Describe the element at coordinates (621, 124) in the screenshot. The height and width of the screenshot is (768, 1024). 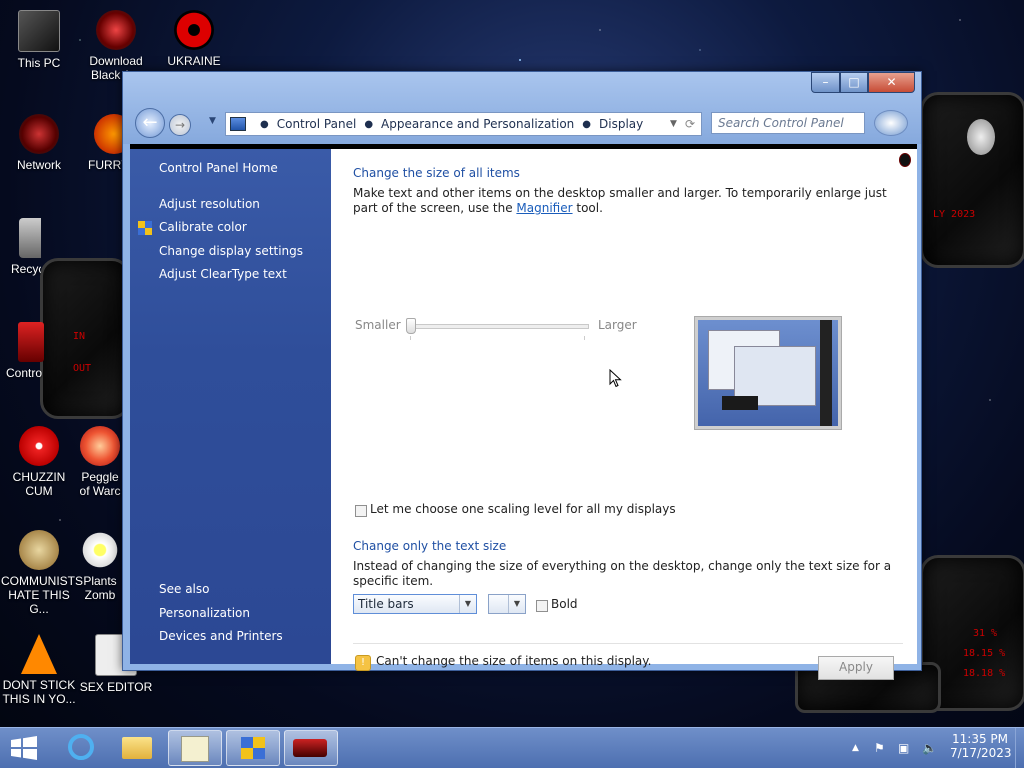
I see `breadcrumb-display: Display` at that location.